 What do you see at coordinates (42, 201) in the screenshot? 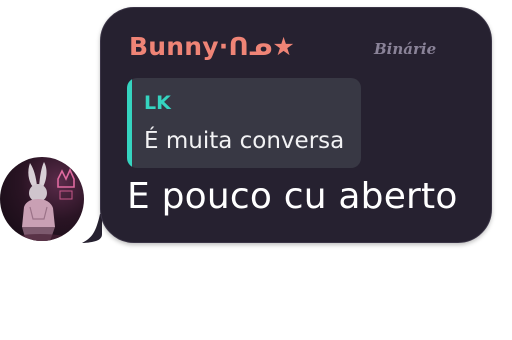
I see `bunny-avatar-icon` at bounding box center [42, 201].